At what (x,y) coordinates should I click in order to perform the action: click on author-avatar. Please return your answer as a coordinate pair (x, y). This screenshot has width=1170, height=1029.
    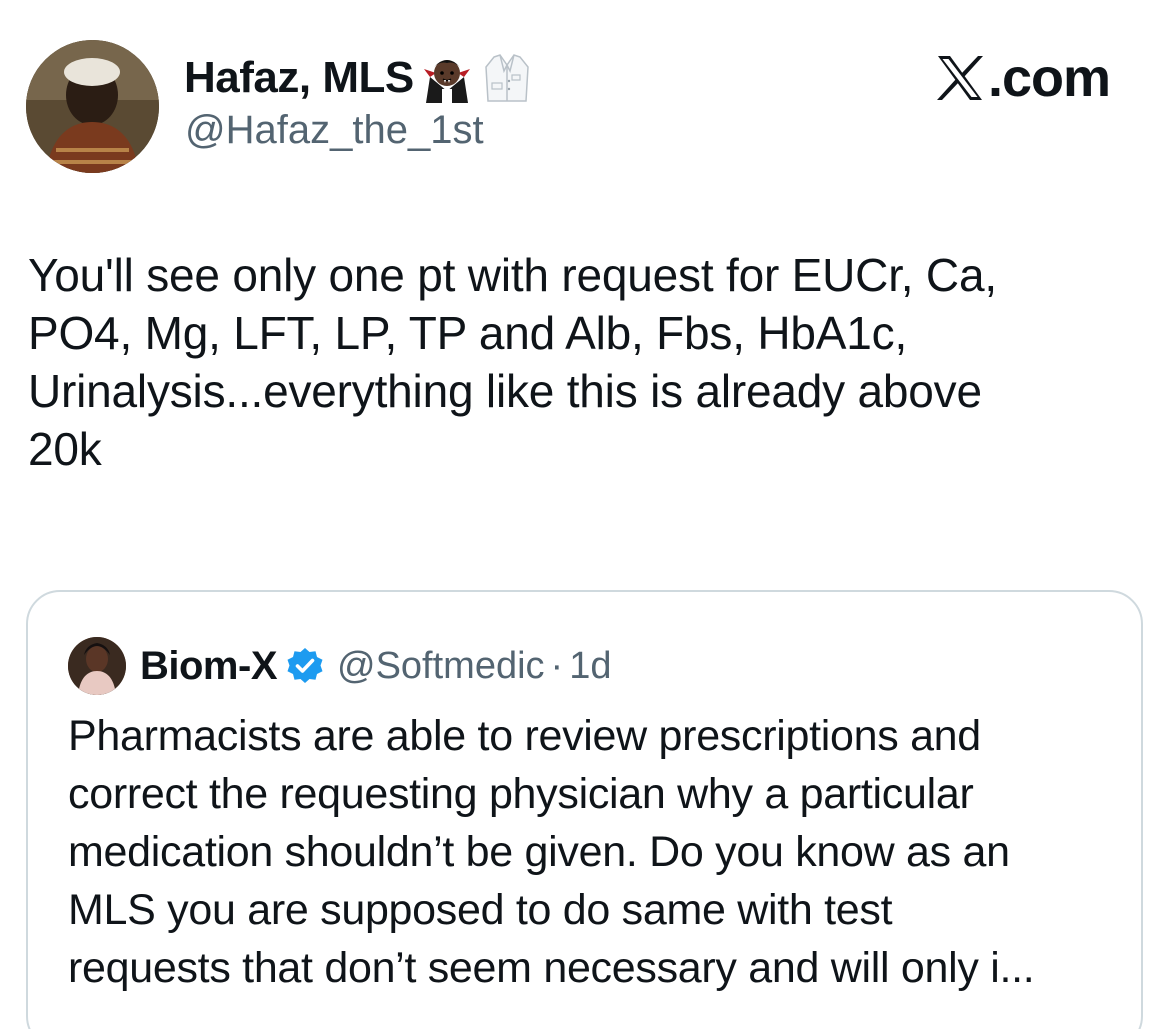
    Looking at the image, I should click on (92, 106).